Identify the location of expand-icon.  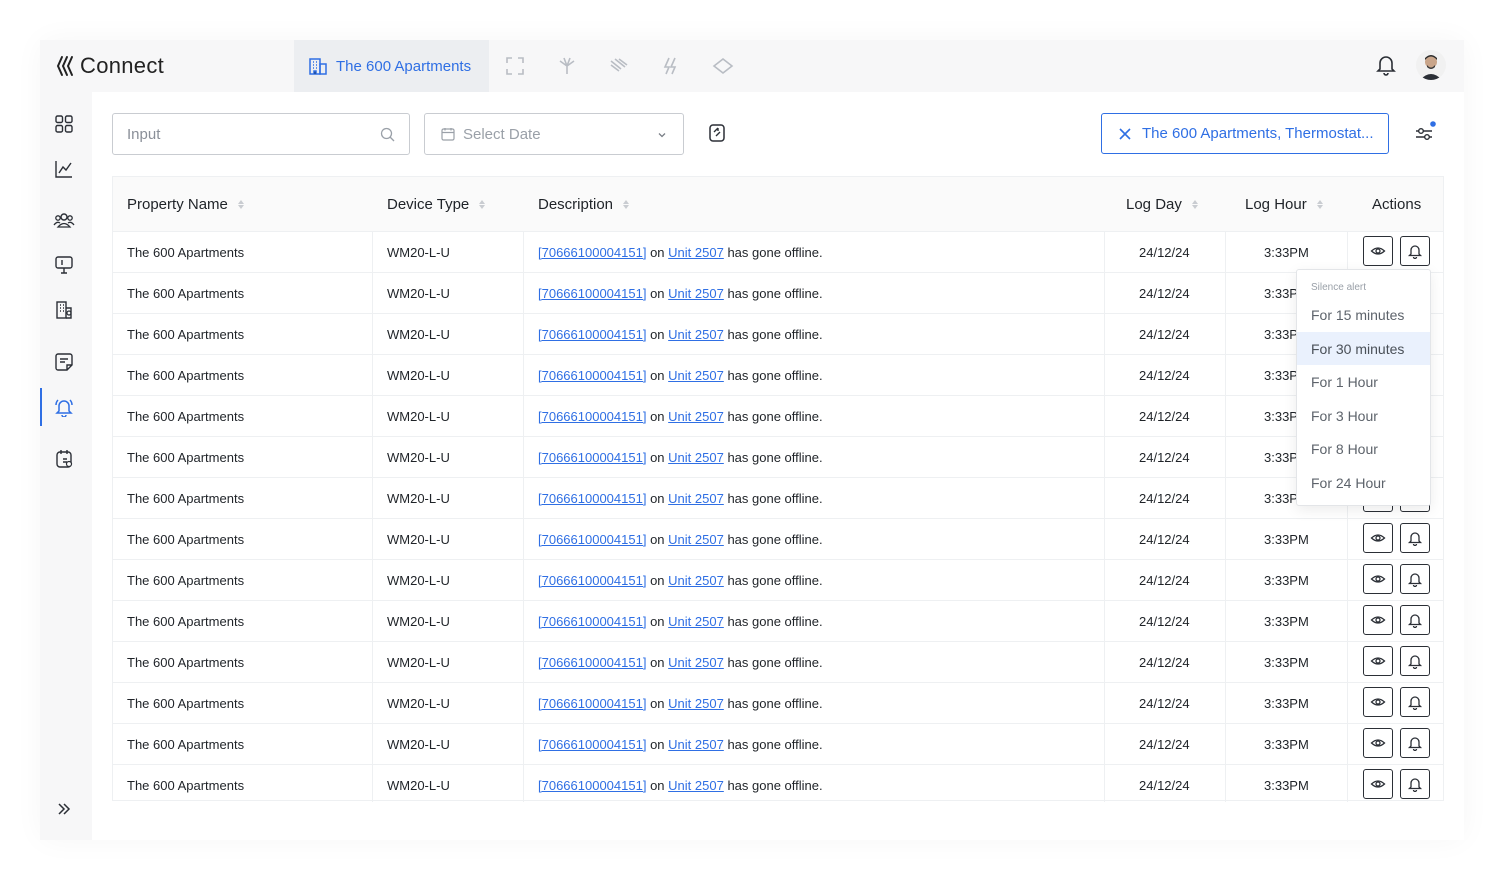
(515, 66).